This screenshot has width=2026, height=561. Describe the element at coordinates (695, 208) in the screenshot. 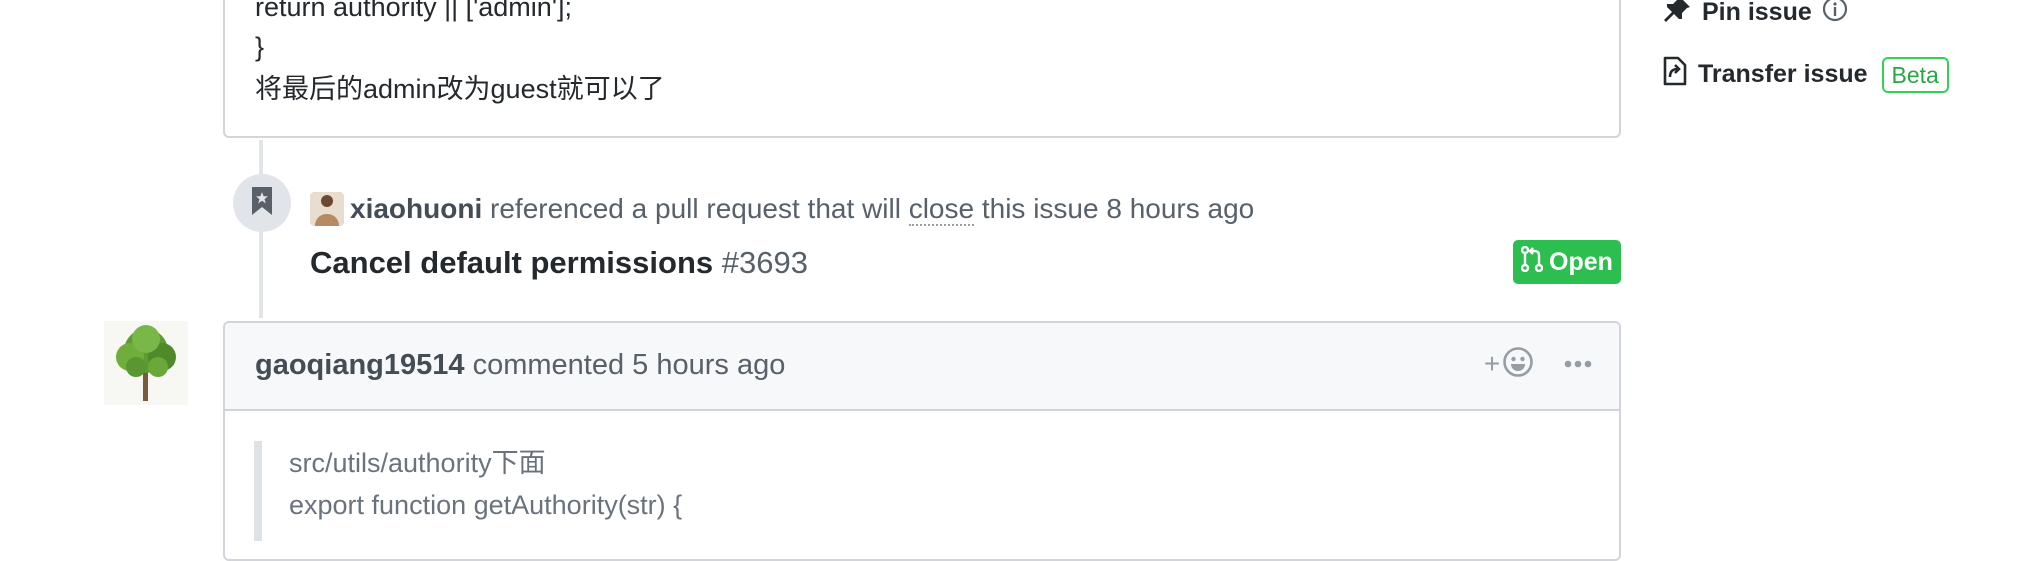

I see `event-text: referenced a pull request that will` at that location.